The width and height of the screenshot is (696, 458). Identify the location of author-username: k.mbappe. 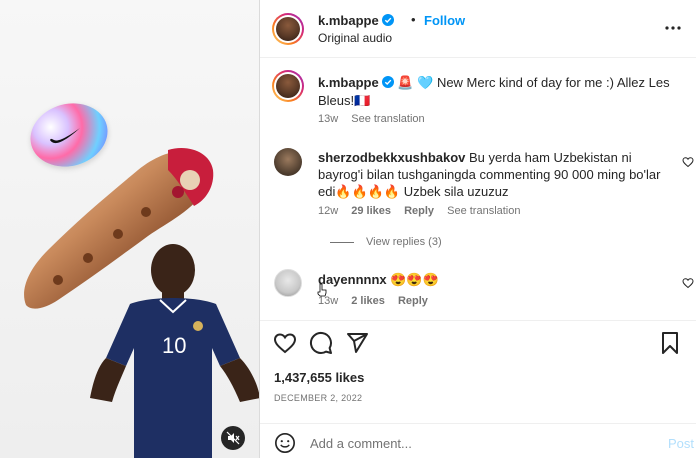
(356, 20).